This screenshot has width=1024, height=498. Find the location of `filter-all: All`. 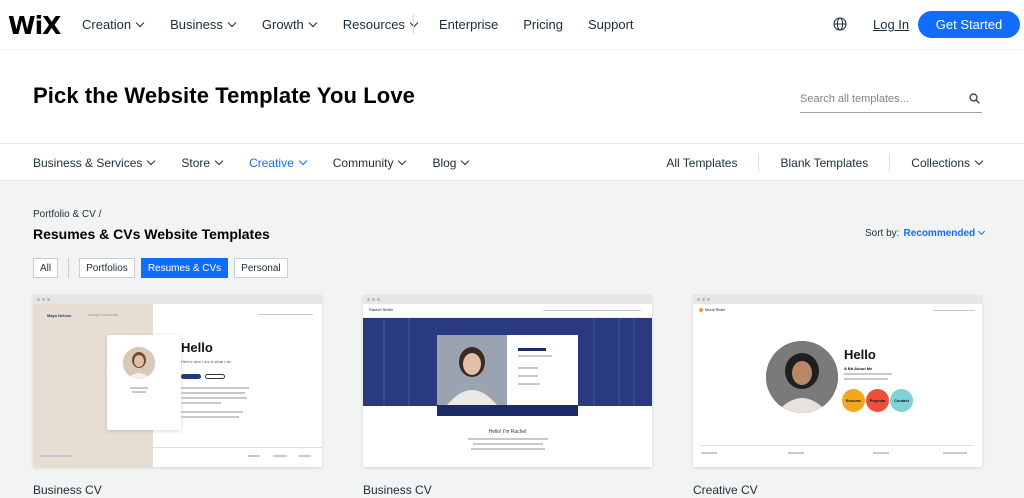

filter-all: All is located at coordinates (46, 268).